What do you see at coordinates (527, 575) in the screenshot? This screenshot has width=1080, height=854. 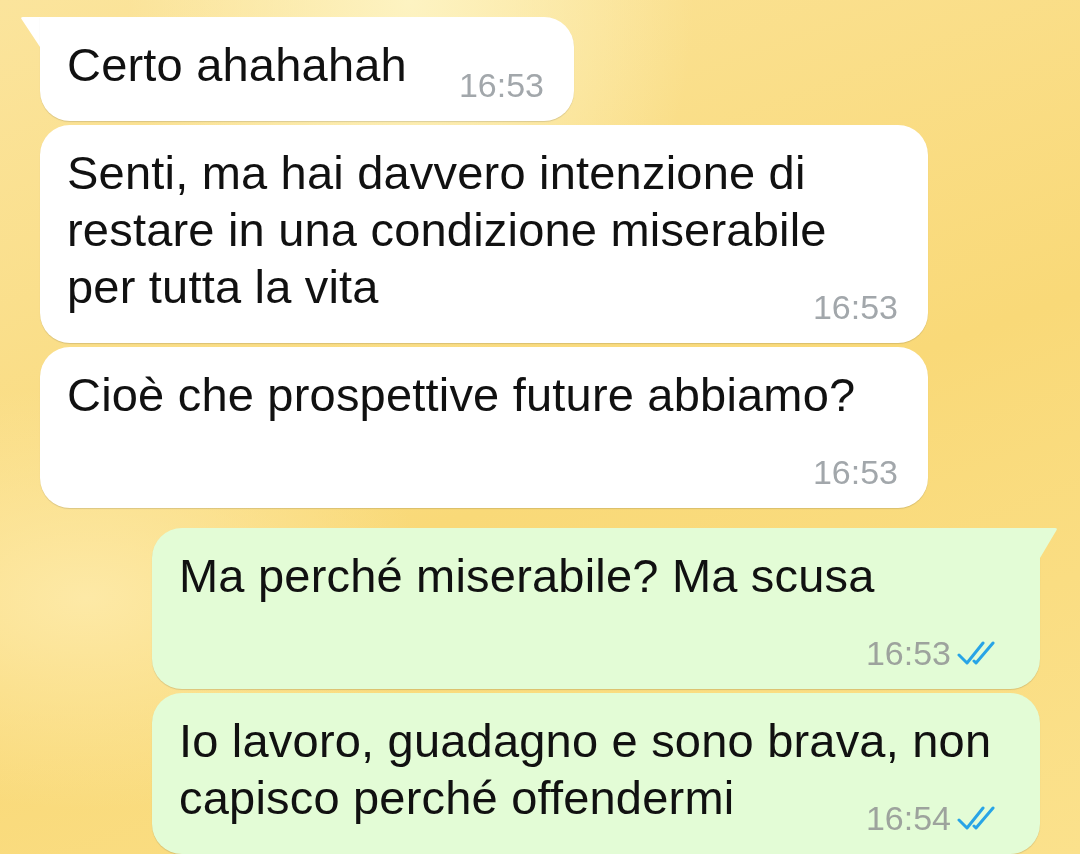 I see `message-line: Ma perché miserabile? Ma scusa` at bounding box center [527, 575].